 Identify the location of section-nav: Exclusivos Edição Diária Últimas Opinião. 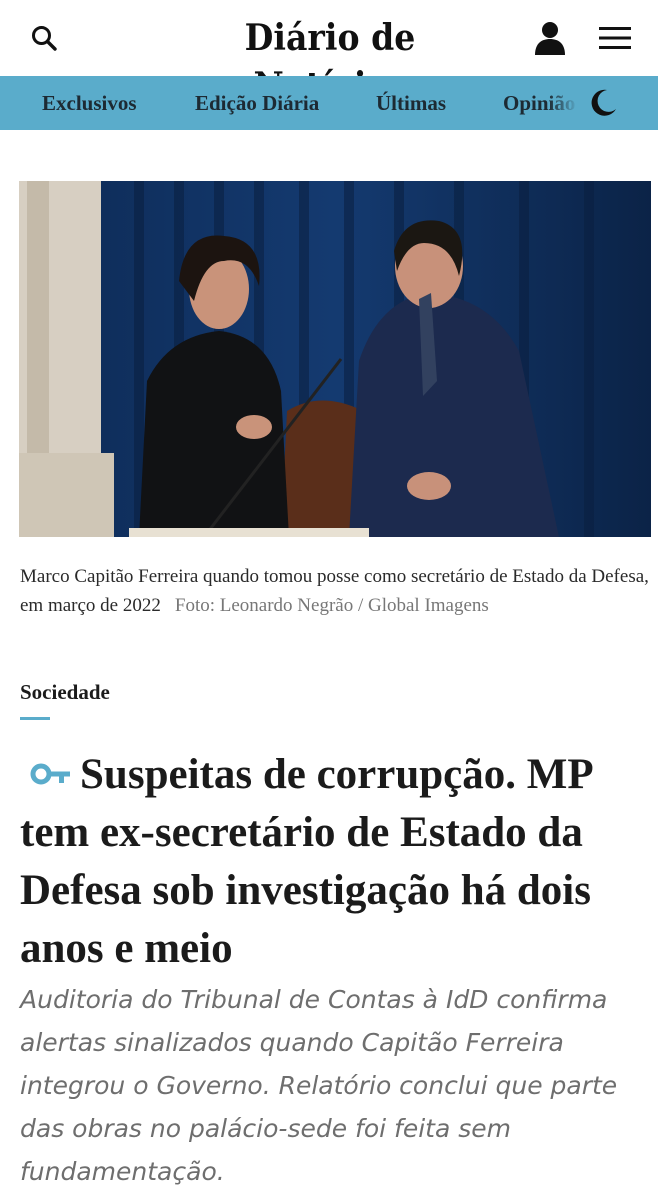
(329, 103).